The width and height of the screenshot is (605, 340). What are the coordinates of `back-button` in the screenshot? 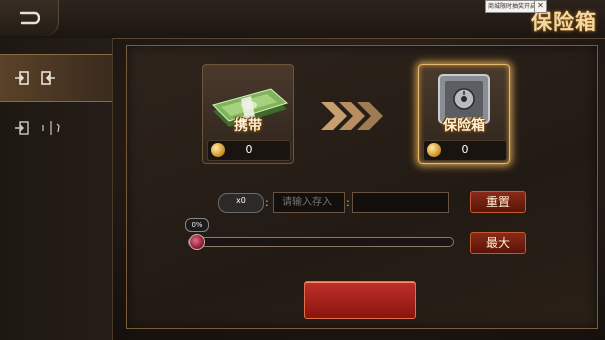 It's located at (29, 18).